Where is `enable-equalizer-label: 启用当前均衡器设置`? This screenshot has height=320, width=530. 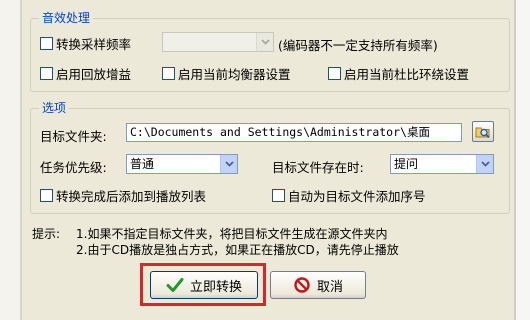
enable-equalizer-label: 启用当前均衡器设置 is located at coordinates (234, 74).